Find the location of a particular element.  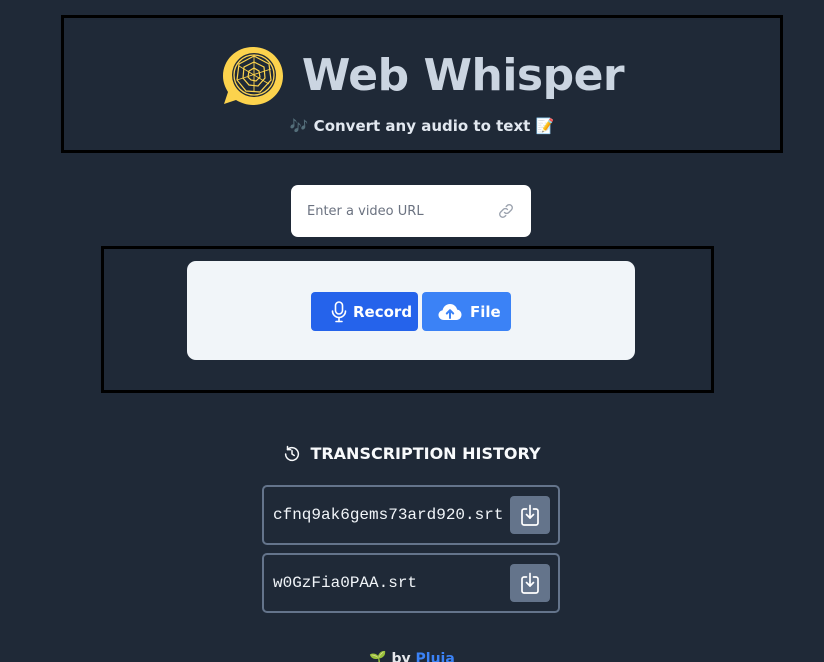

history-item: w0GzFia0PAA.srt is located at coordinates (411, 583).